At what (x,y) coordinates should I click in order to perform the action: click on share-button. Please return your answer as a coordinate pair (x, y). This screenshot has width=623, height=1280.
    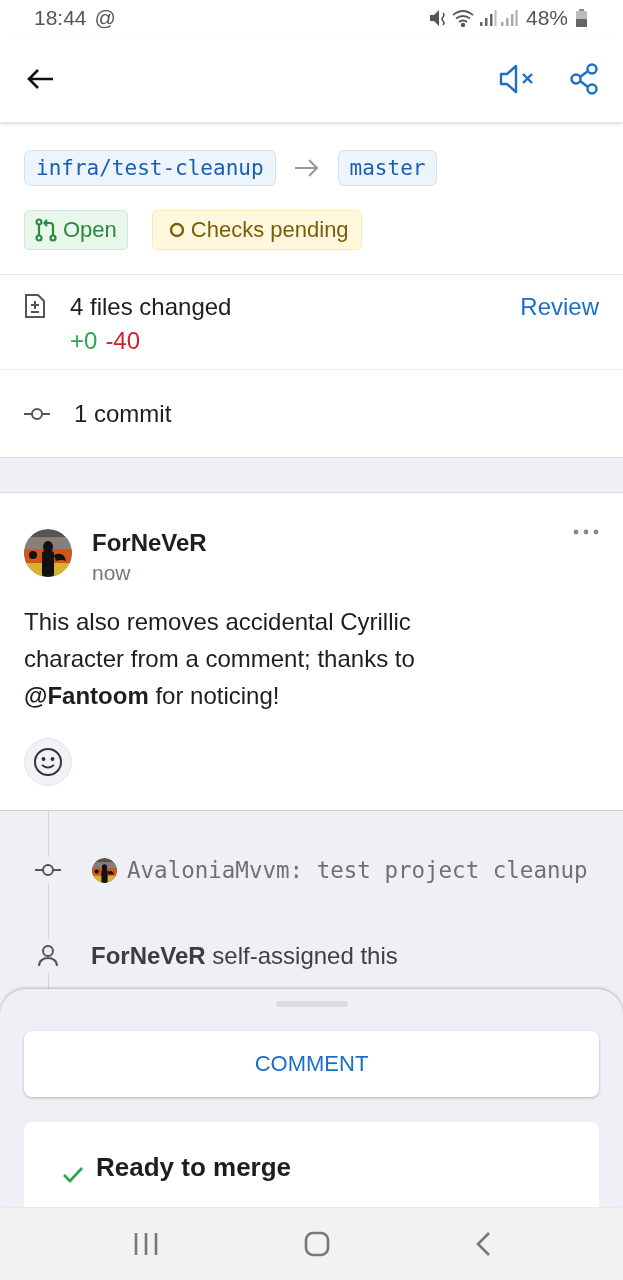
    Looking at the image, I should click on (584, 79).